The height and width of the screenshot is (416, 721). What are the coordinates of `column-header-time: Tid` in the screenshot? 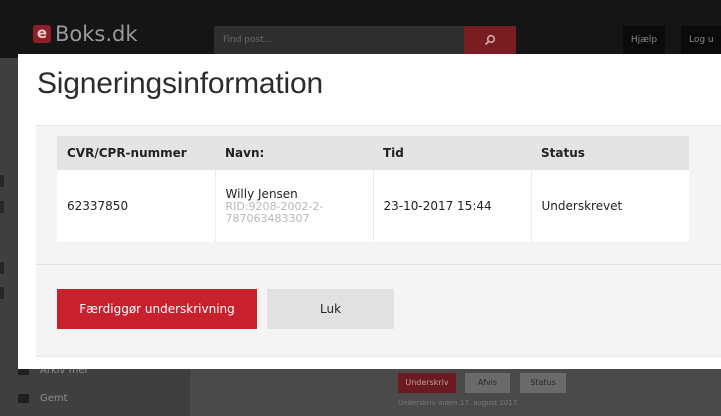 It's located at (452, 153).